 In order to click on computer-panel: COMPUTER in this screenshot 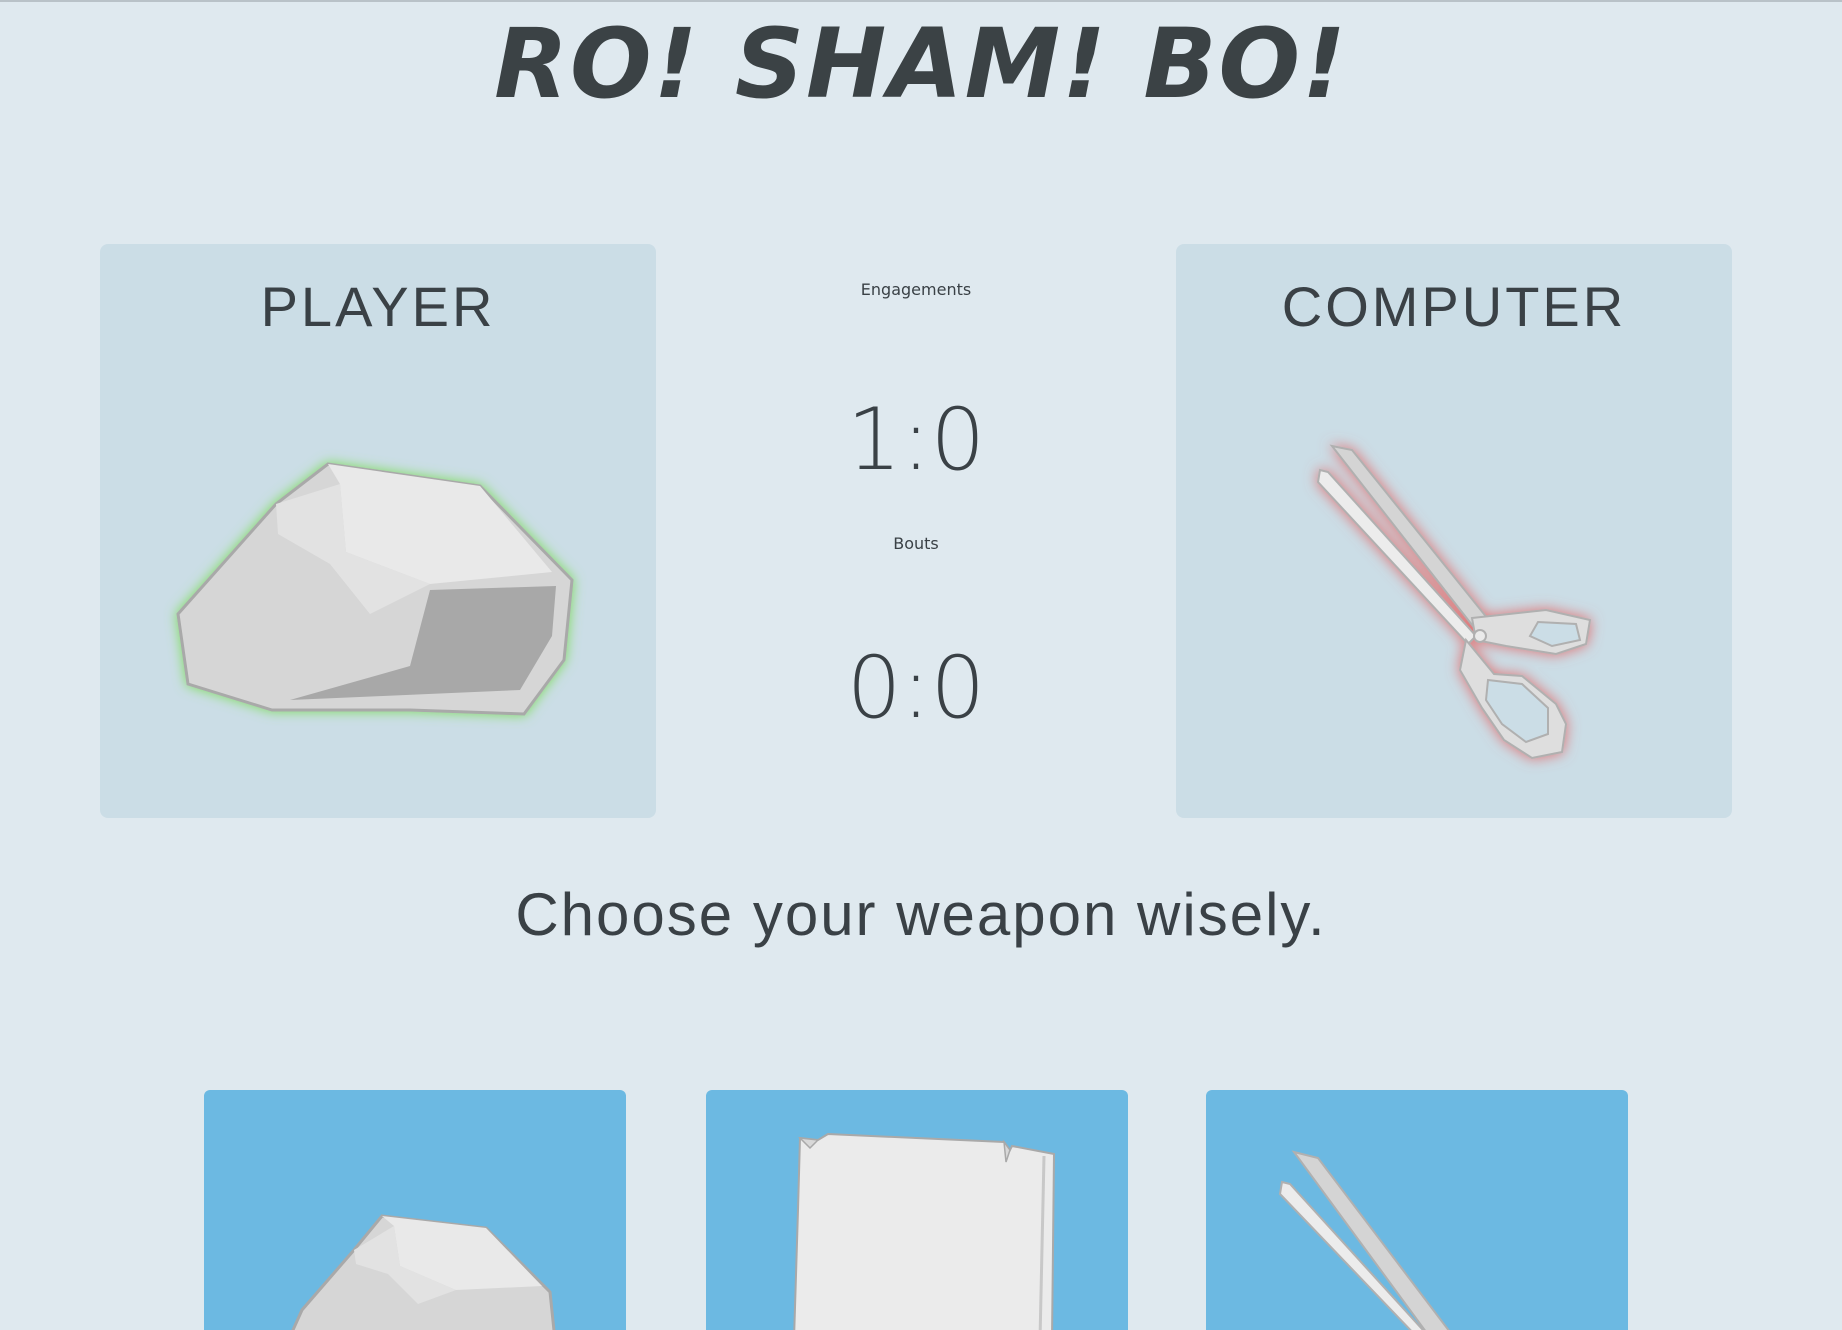, I will do `click(1454, 531)`.